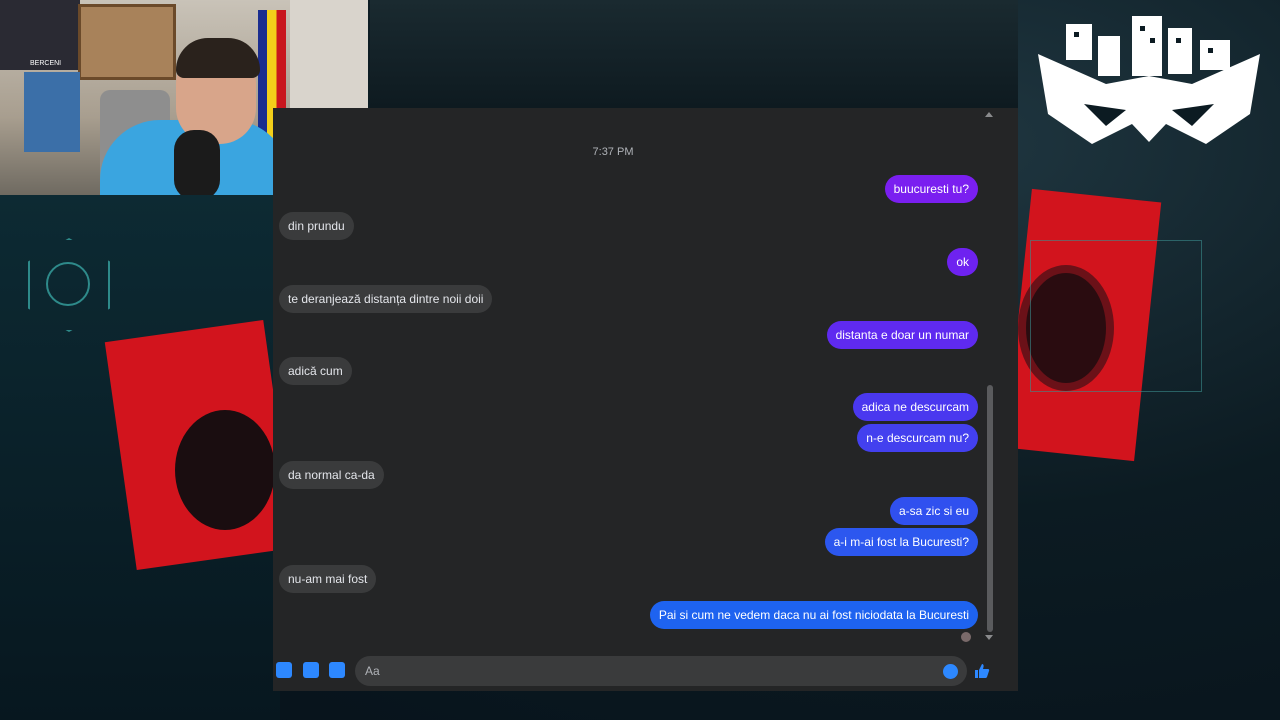 This screenshot has width=1280, height=720. Describe the element at coordinates (52, 112) in the screenshot. I see `wall-poster-blue` at that location.